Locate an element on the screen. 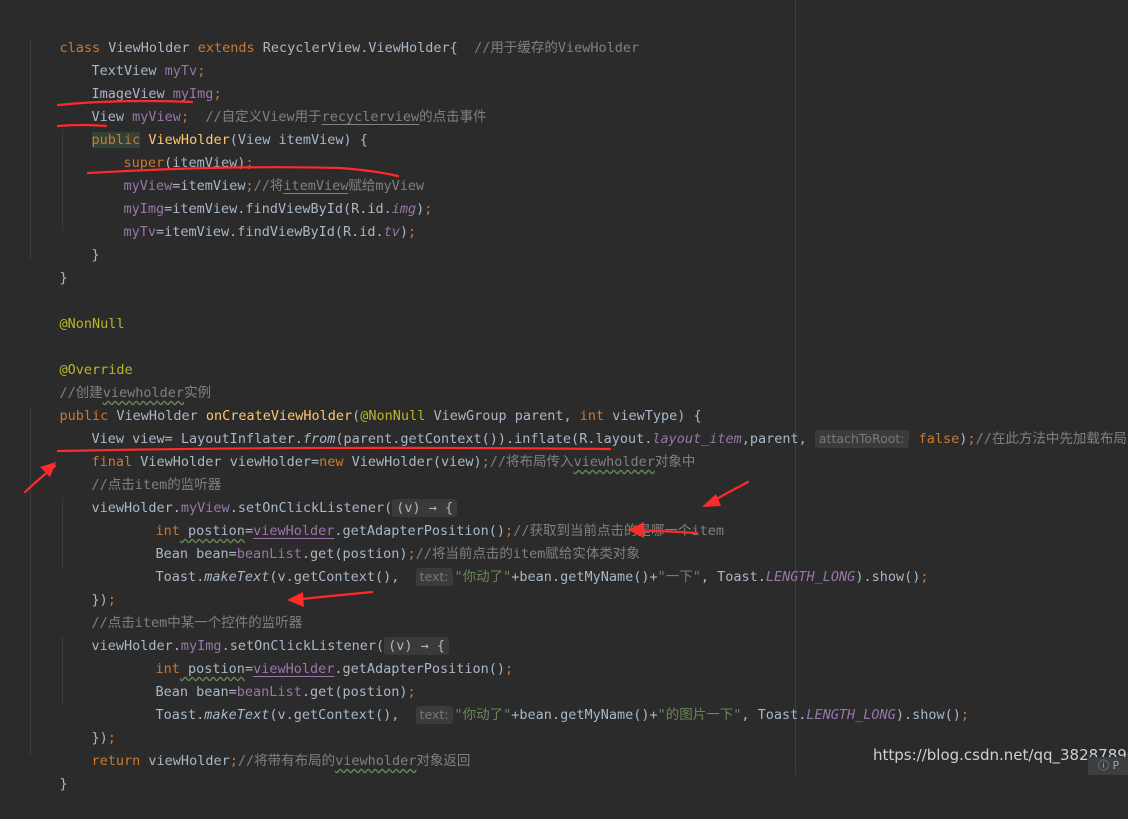 The width and height of the screenshot is (1128, 819). annotation: @NonNull is located at coordinates (92, 324).